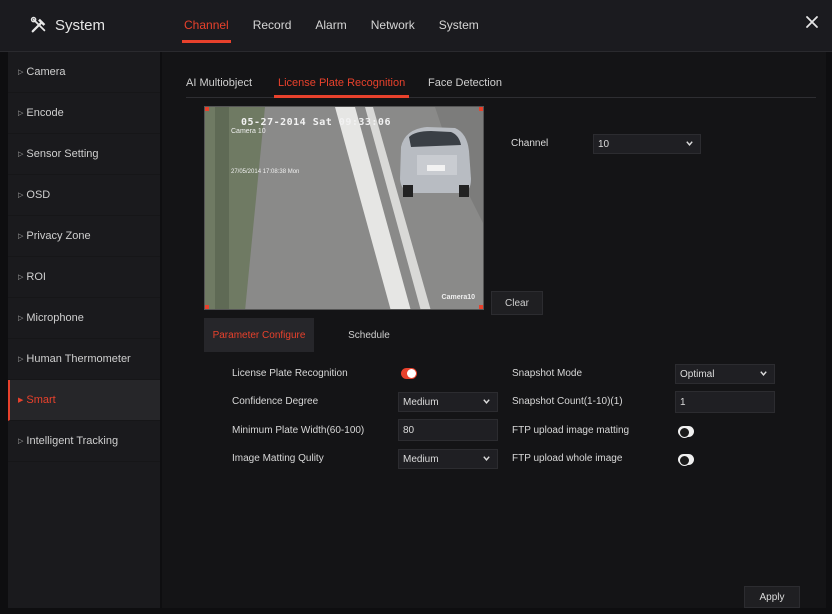 The image size is (832, 614). What do you see at coordinates (84, 400) in the screenshot?
I see `sidebar-item-smart: ▶ Smart` at bounding box center [84, 400].